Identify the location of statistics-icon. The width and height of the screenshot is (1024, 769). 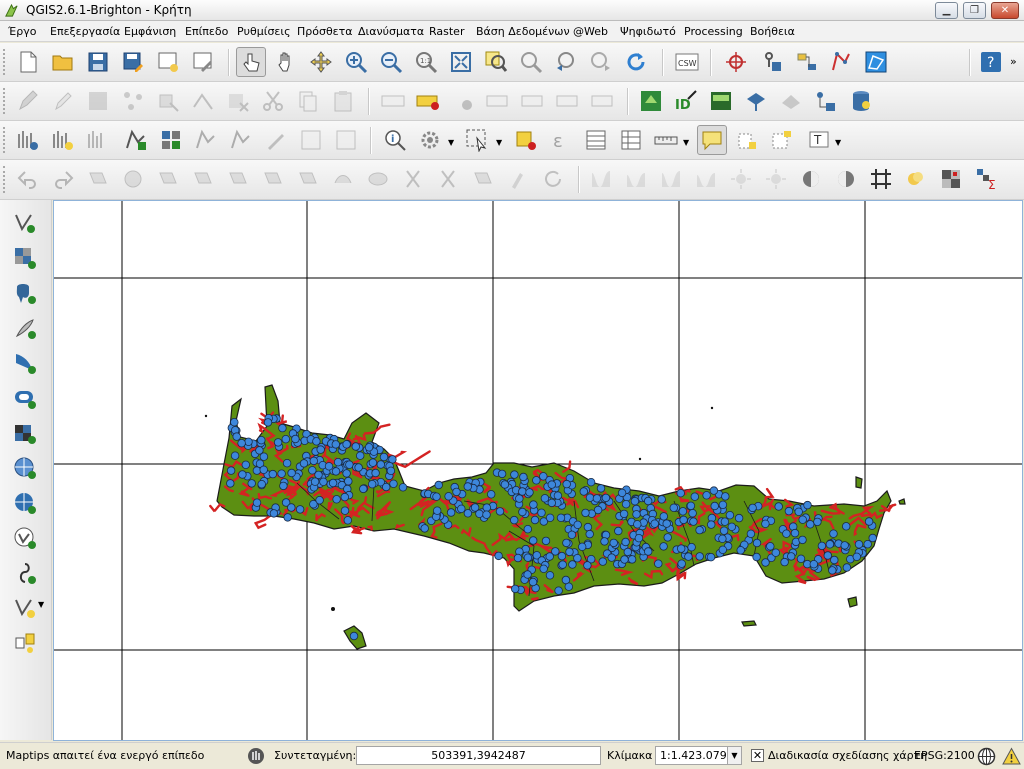
(631, 140).